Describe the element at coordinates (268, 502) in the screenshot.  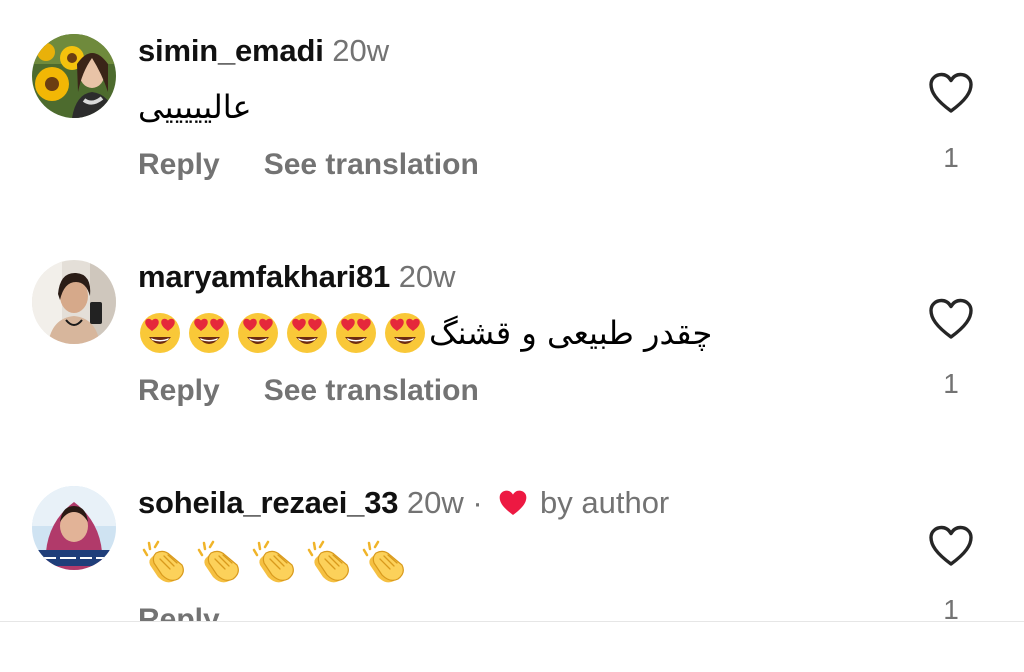
I see `username: soheila_rezaei_33` at that location.